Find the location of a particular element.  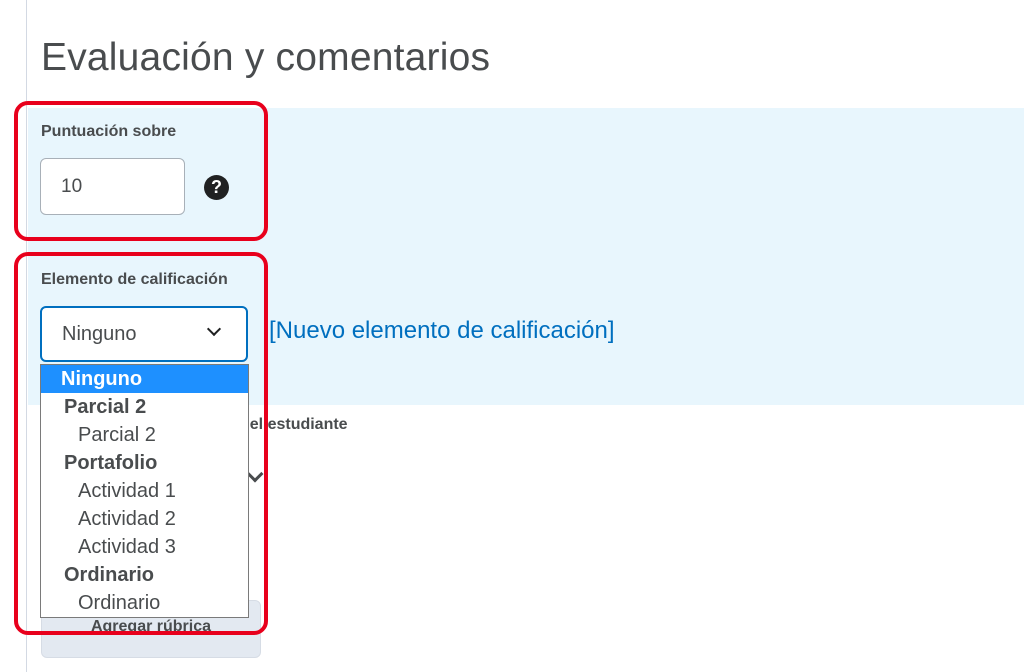

dropdown-option: Actividad 1 is located at coordinates (144, 491).